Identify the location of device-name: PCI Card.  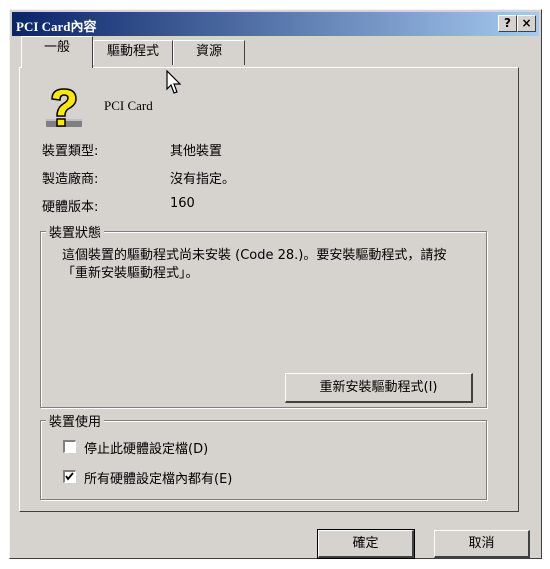
(128, 105).